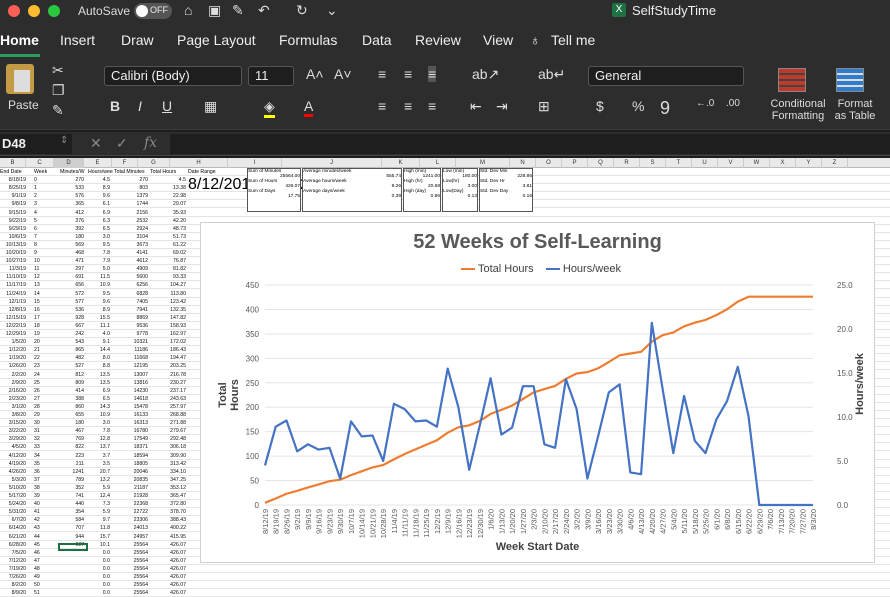  Describe the element at coordinates (168, 188) in the screenshot. I see `table-cell: 13.38` at that location.